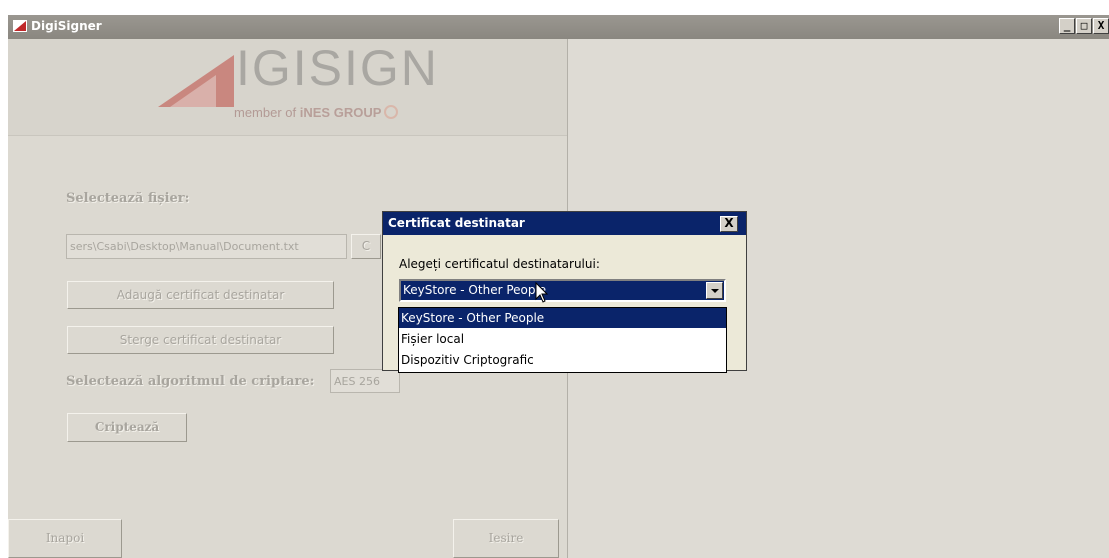 The width and height of the screenshot is (1109, 558). I want to click on chevron-down-icon, so click(714, 290).